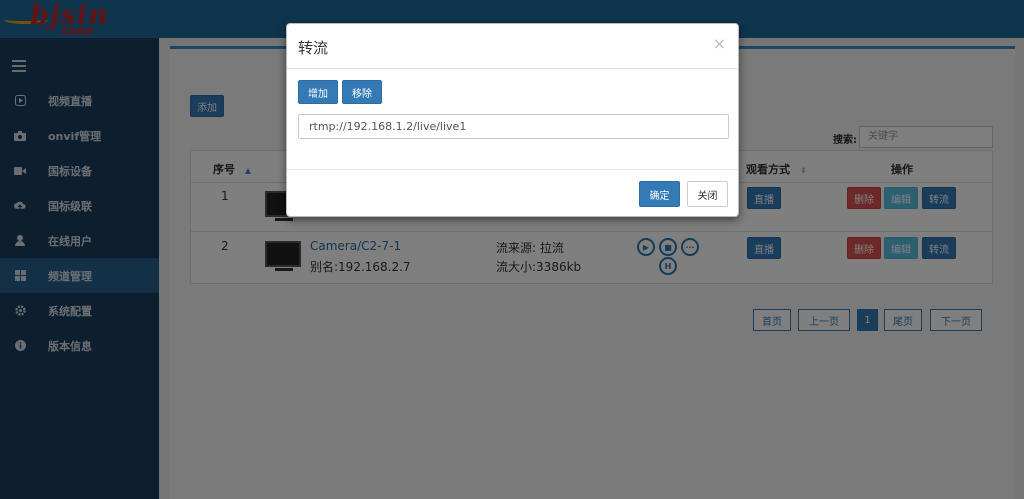 The height and width of the screenshot is (499, 1024). Describe the element at coordinates (707, 194) in the screenshot. I see `close-button: 关闭` at that location.